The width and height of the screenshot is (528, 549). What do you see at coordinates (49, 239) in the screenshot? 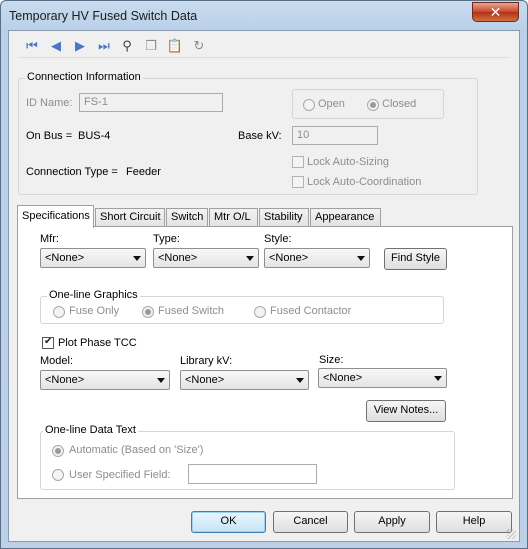
I see `mfr-label: Mfr:` at bounding box center [49, 239].